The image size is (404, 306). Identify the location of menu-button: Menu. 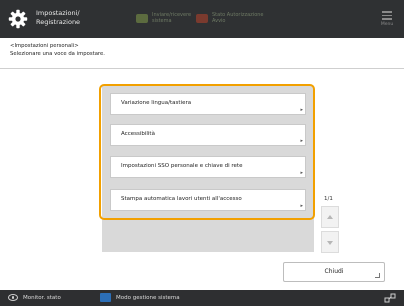
(387, 19).